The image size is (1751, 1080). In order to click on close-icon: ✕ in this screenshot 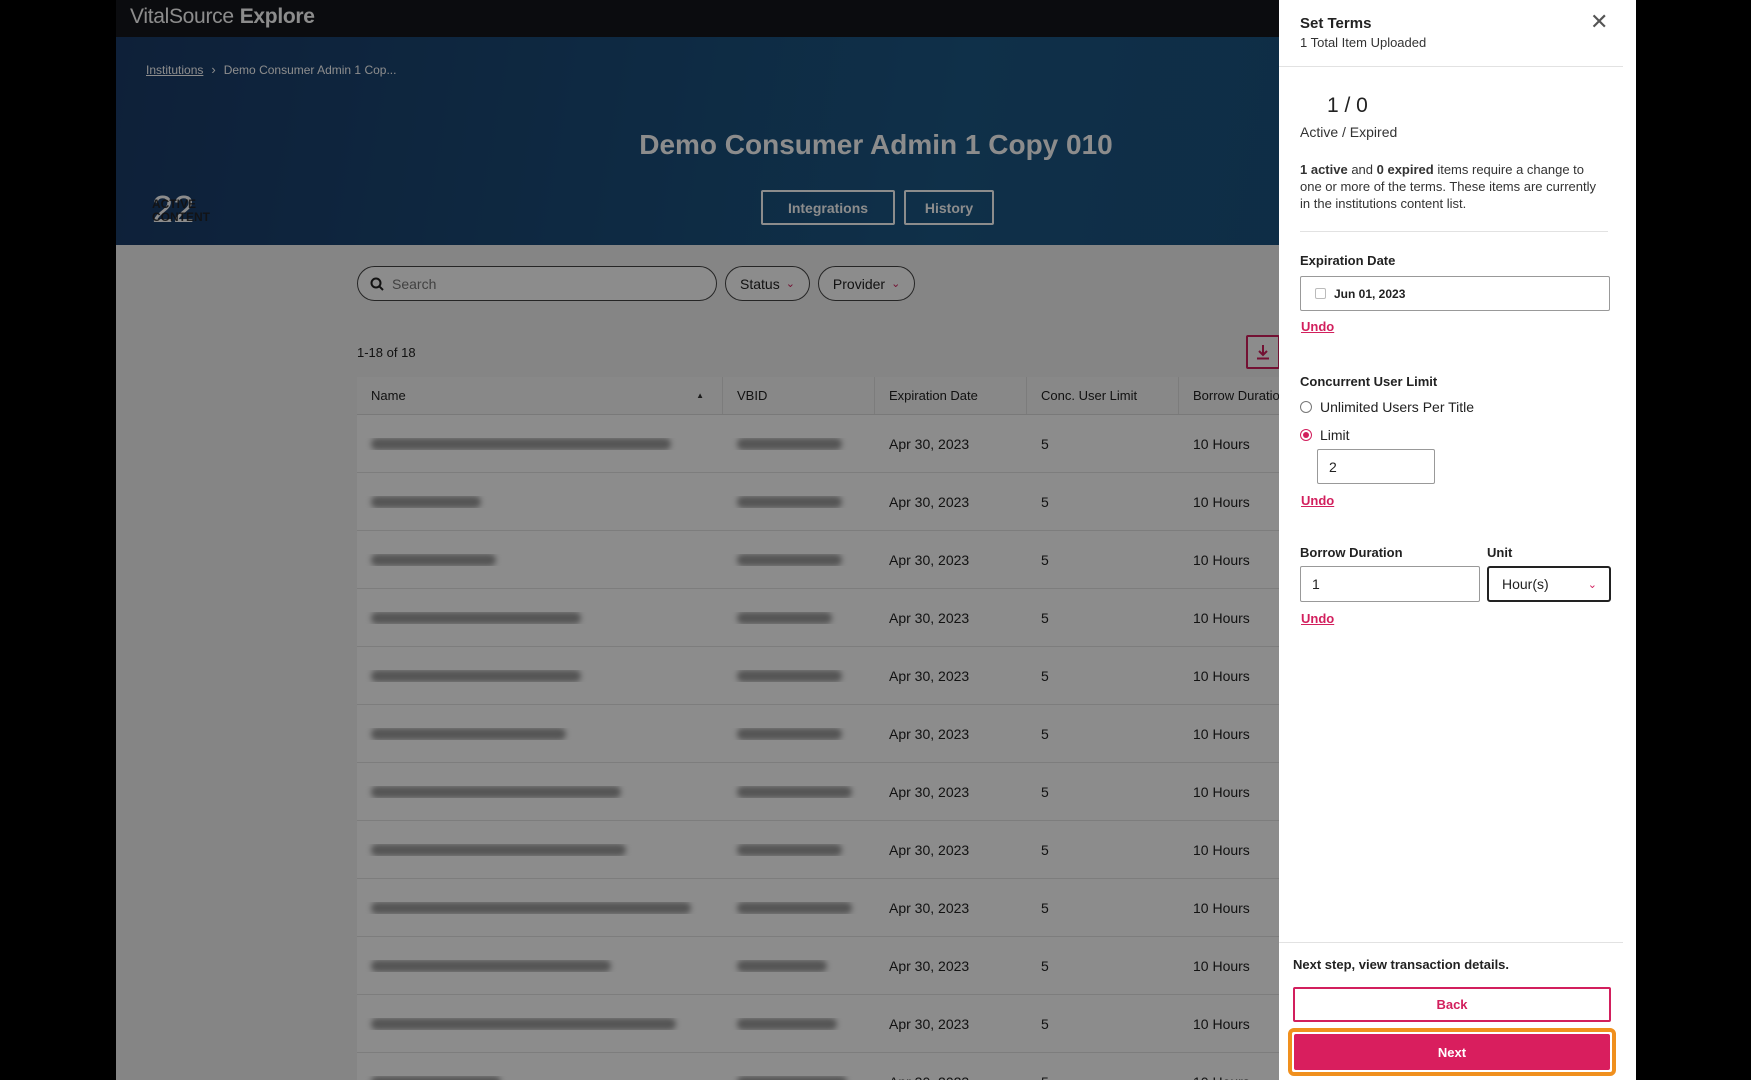, I will do `click(1599, 22)`.